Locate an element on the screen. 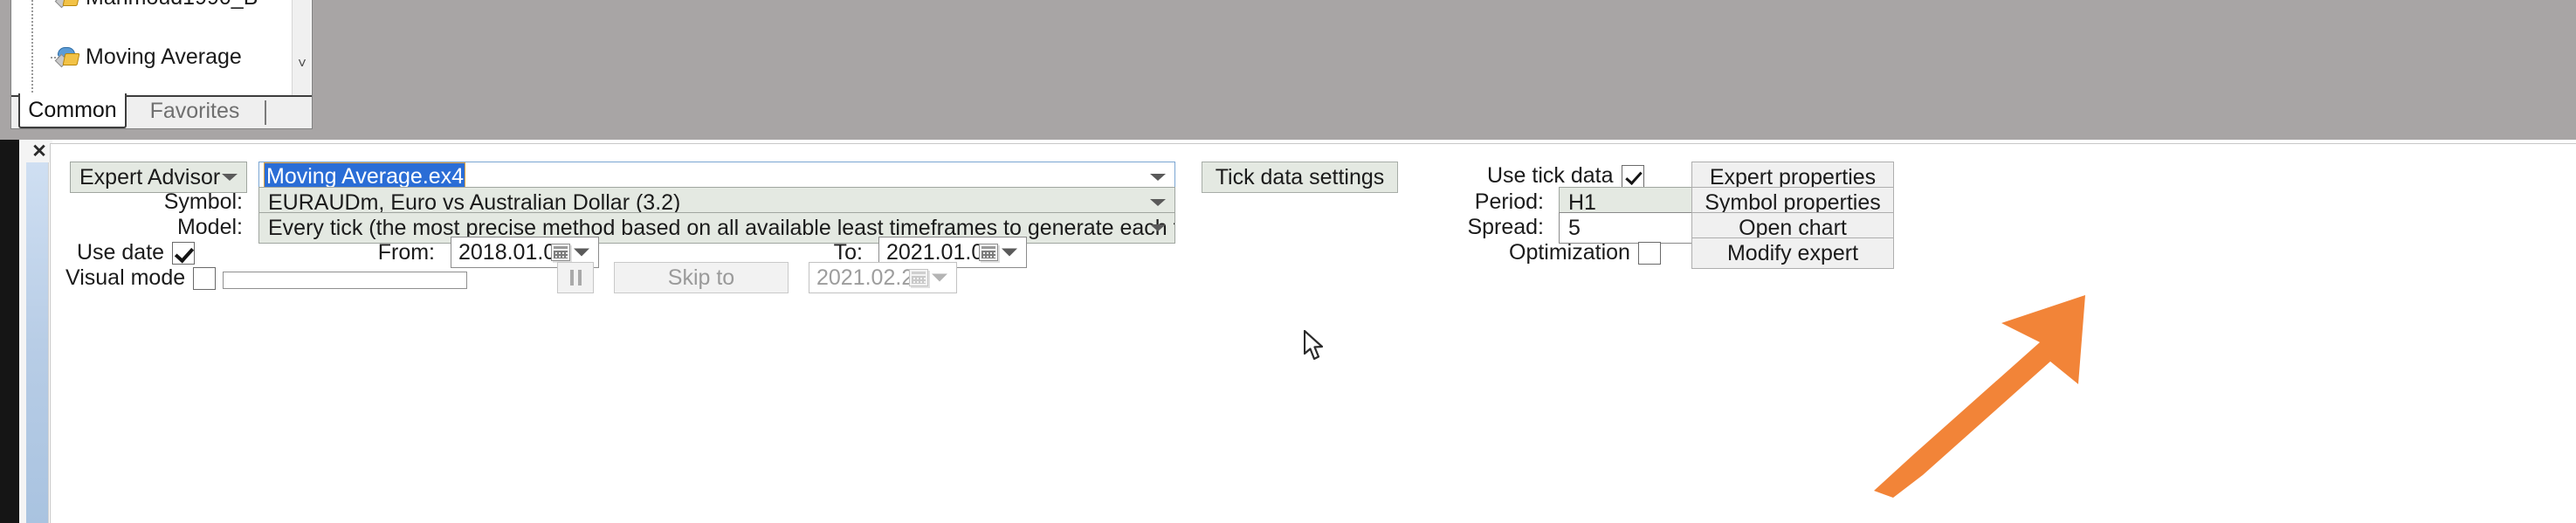 This screenshot has width=2576, height=523. symbol-label: Symbol: is located at coordinates (203, 201).